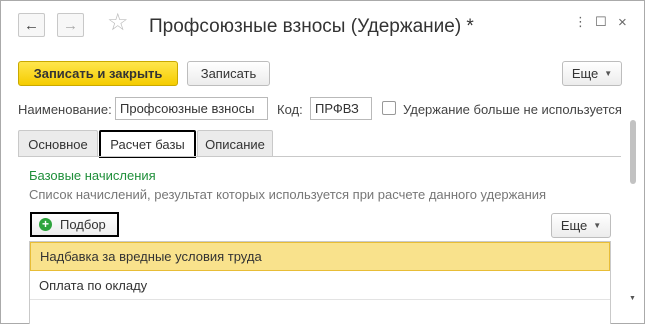 The height and width of the screenshot is (324, 645). I want to click on tab-main-label: Основное, so click(58, 144).